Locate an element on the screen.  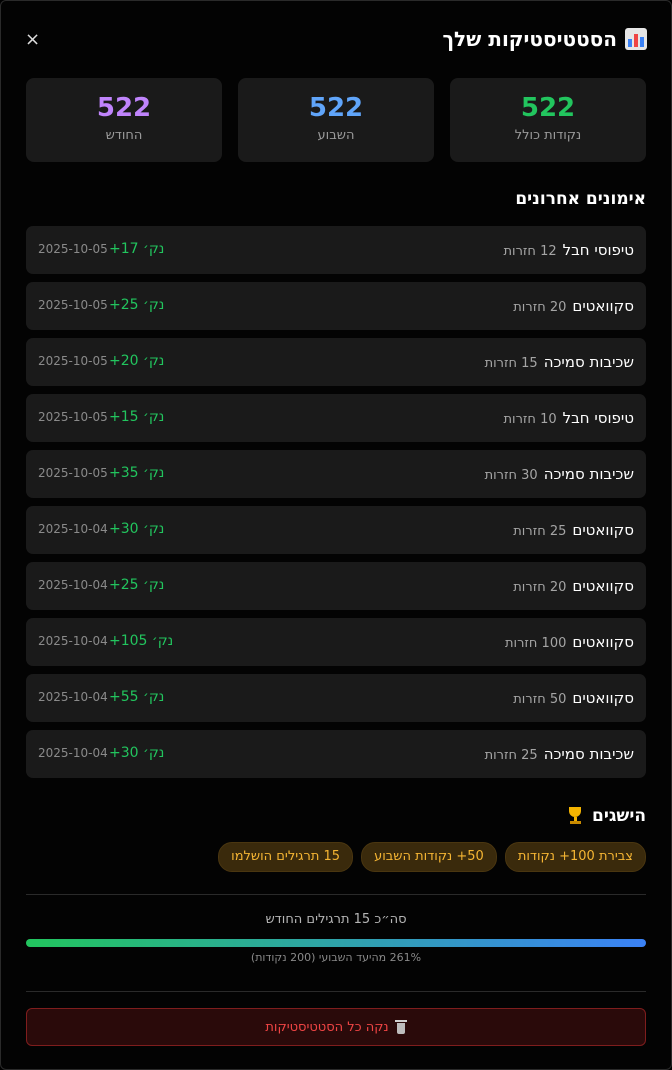
stat-label: החודש is located at coordinates (124, 135).